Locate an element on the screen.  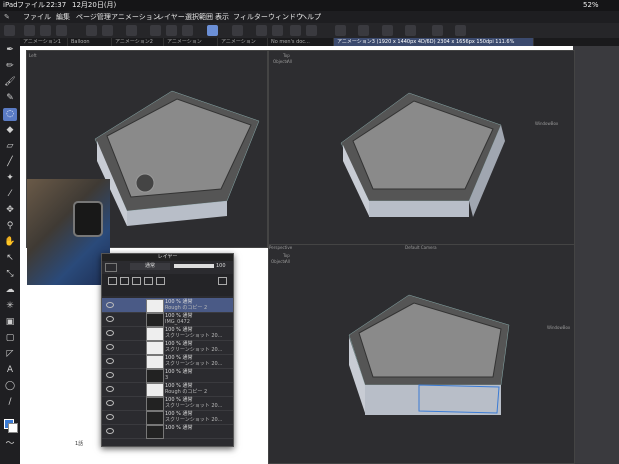
lasso-select-icon is located at coordinates (212, 30).